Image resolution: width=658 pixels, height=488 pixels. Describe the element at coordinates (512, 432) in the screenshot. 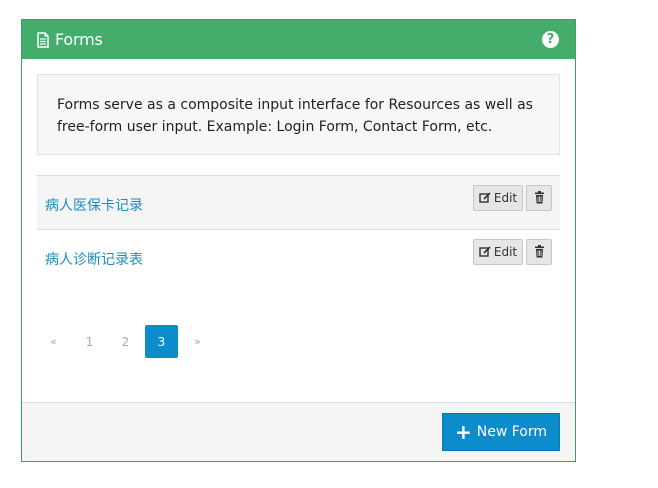

I see `new-form-label: New Form` at that location.